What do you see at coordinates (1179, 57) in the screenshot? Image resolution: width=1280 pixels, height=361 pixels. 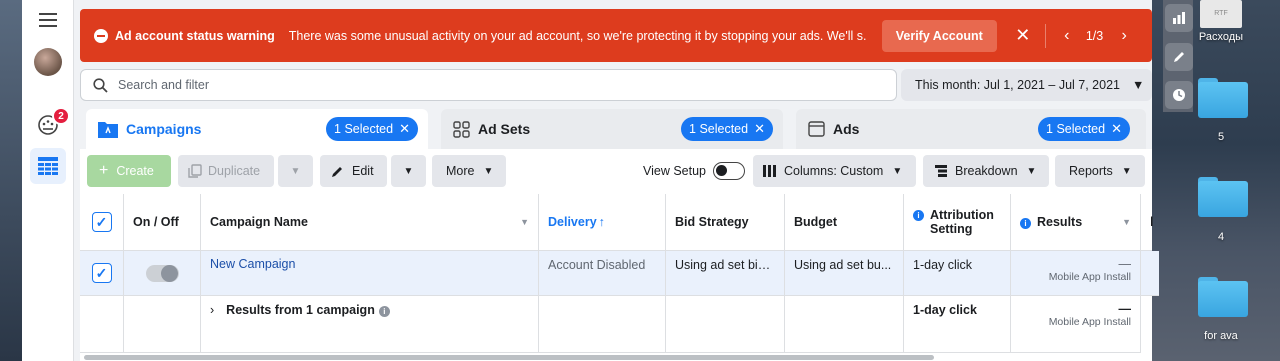 I see `pencil-tool-icon` at bounding box center [1179, 57].